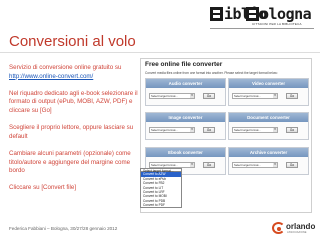  Describe the element at coordinates (255, 165) in the screenshot. I see `archive-format-select: Select target format... ▼` at that location.